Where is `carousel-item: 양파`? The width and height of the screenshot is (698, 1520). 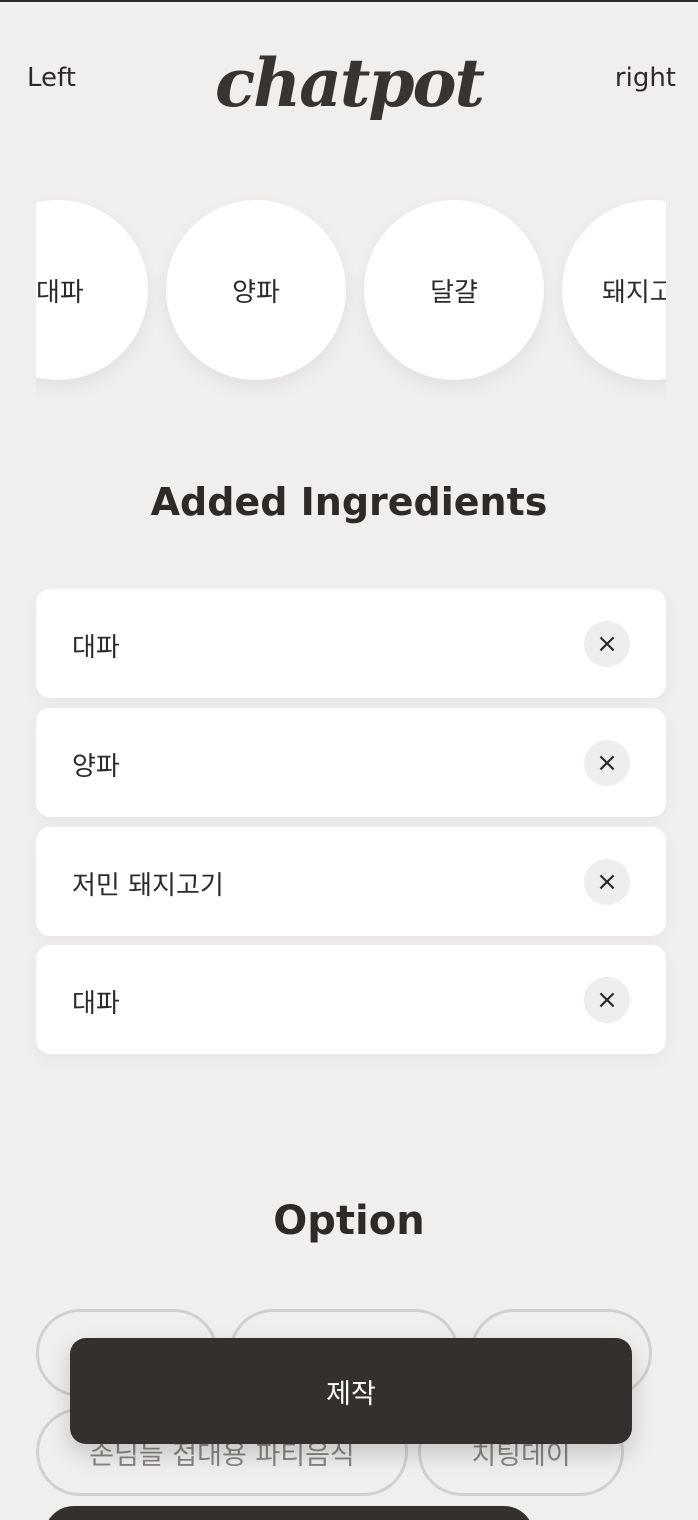
carousel-item: 양파 is located at coordinates (256, 290).